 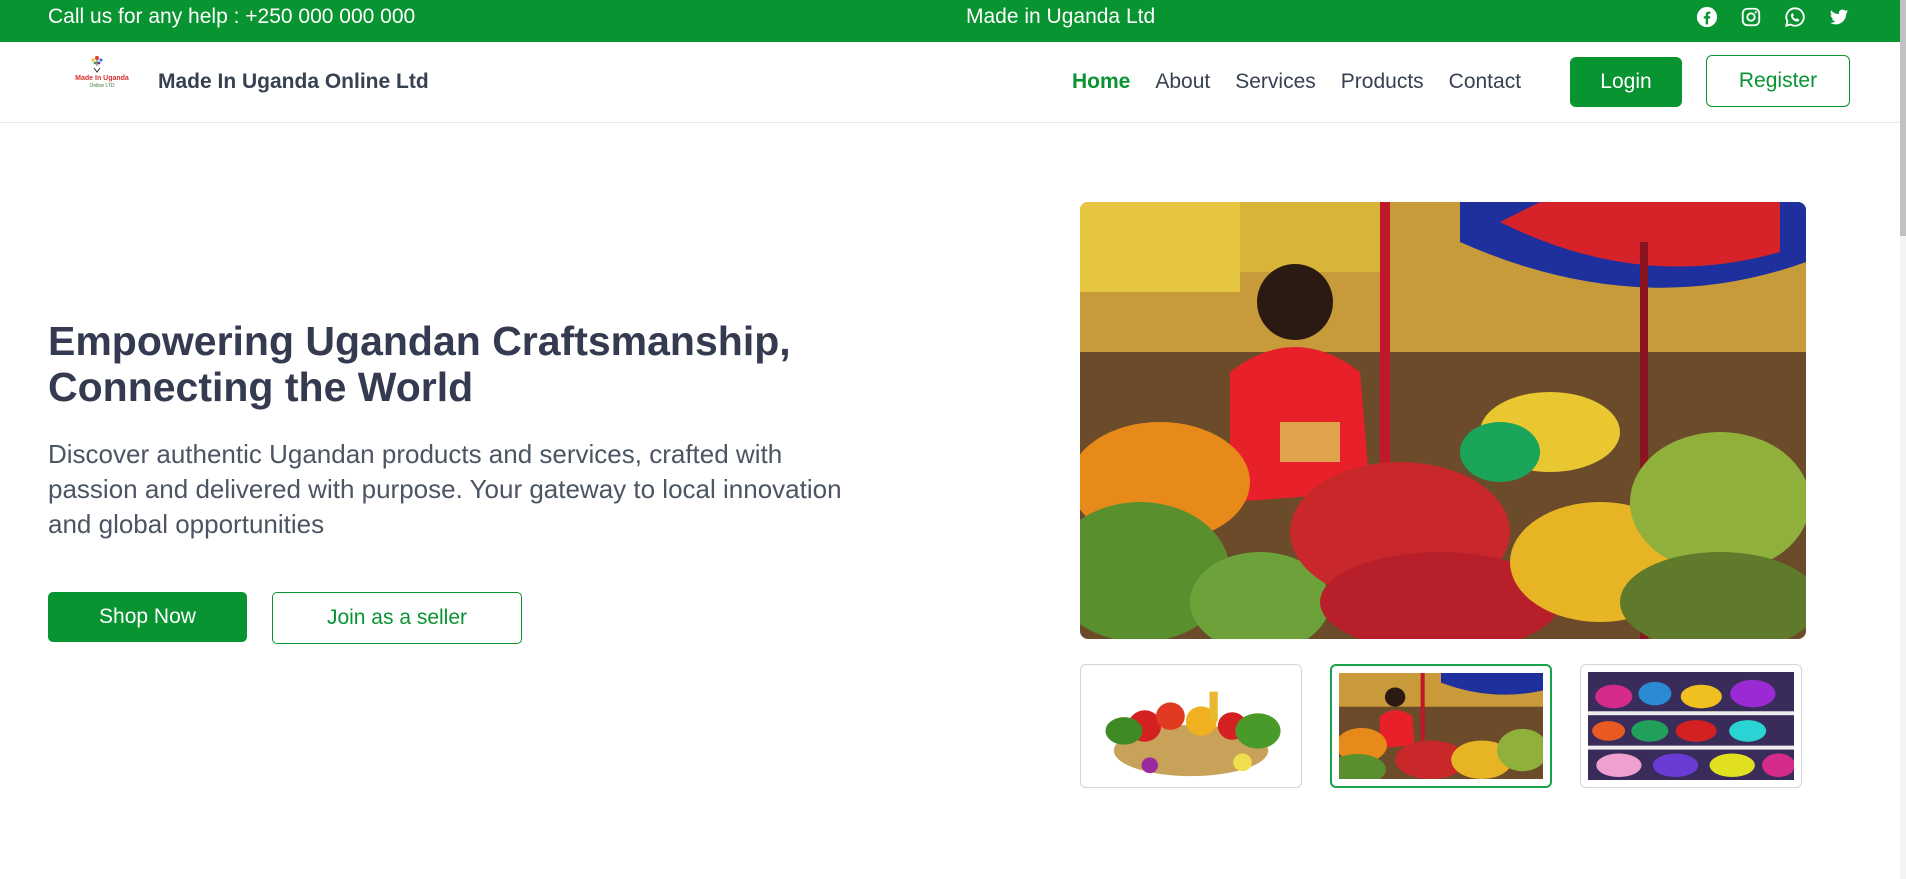 What do you see at coordinates (102, 86) in the screenshot?
I see `svg-text: Online LTD` at bounding box center [102, 86].